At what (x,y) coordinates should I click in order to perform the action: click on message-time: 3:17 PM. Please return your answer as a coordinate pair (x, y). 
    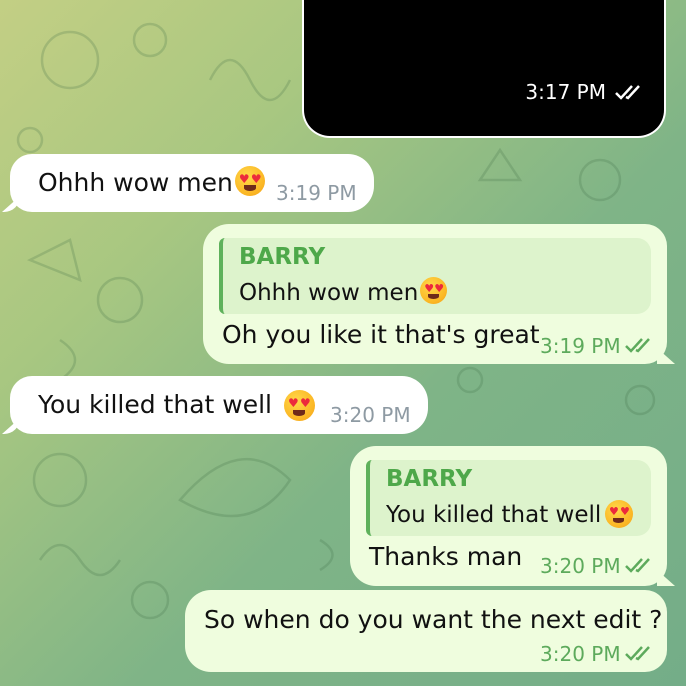
    Looking at the image, I should click on (565, 92).